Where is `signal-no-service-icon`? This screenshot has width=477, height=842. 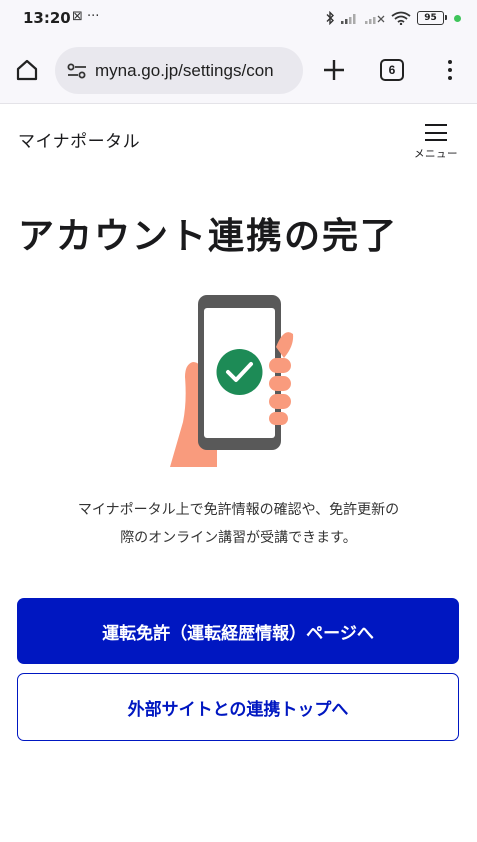 signal-no-service-icon is located at coordinates (375, 19).